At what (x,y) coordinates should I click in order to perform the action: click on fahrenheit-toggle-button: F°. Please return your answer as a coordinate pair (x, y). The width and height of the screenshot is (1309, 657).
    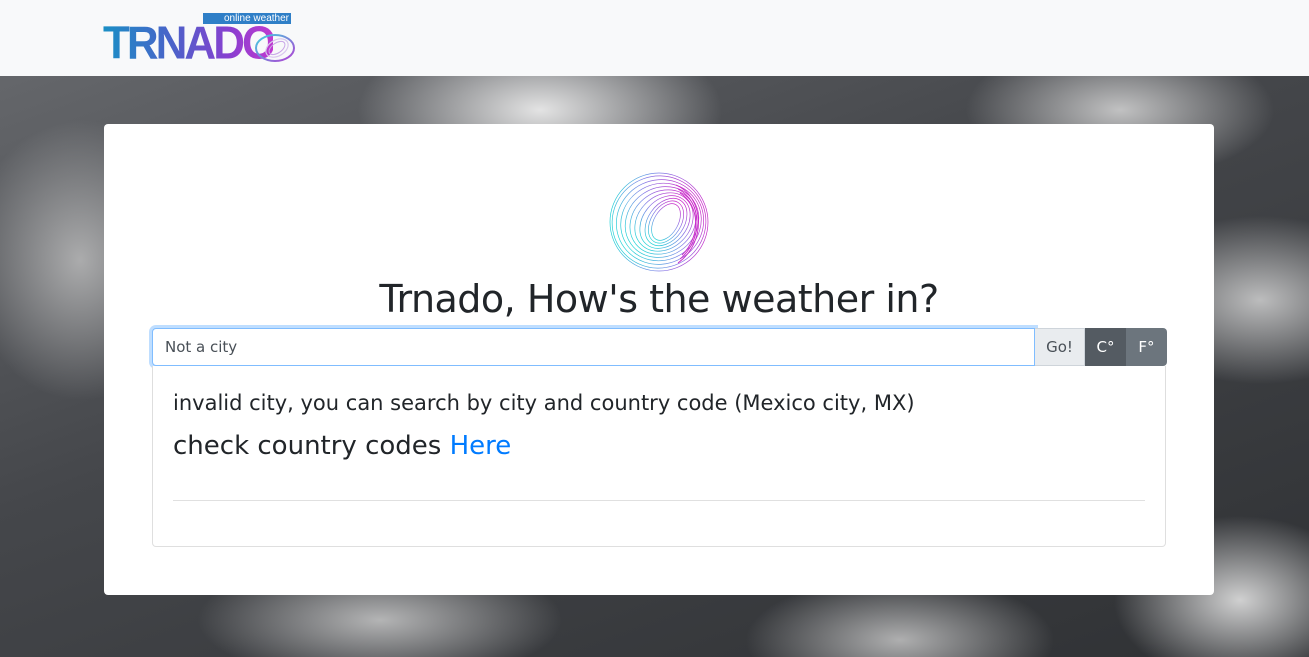
    Looking at the image, I should click on (1146, 347).